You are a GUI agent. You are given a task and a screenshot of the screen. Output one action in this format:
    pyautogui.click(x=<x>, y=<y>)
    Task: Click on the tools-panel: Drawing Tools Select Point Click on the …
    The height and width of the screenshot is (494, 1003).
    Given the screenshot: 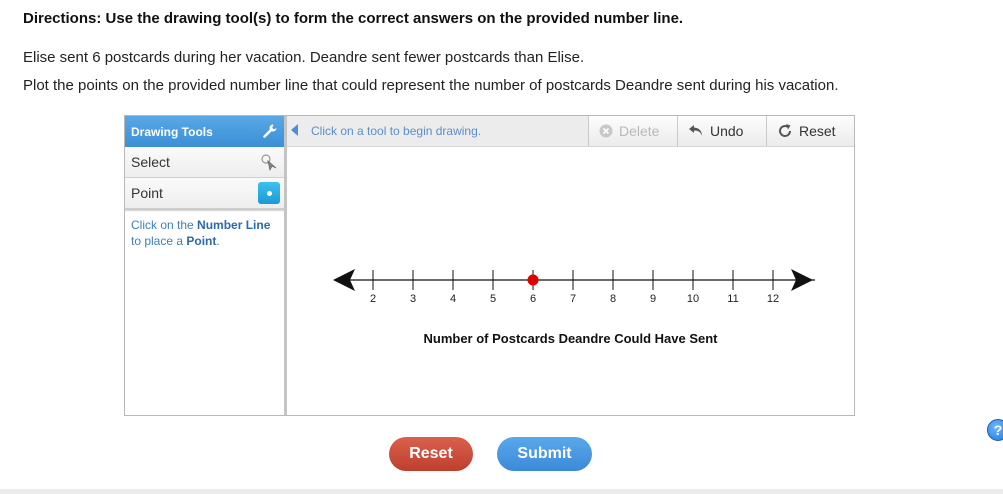 What is the action you would take?
    pyautogui.click(x=206, y=265)
    